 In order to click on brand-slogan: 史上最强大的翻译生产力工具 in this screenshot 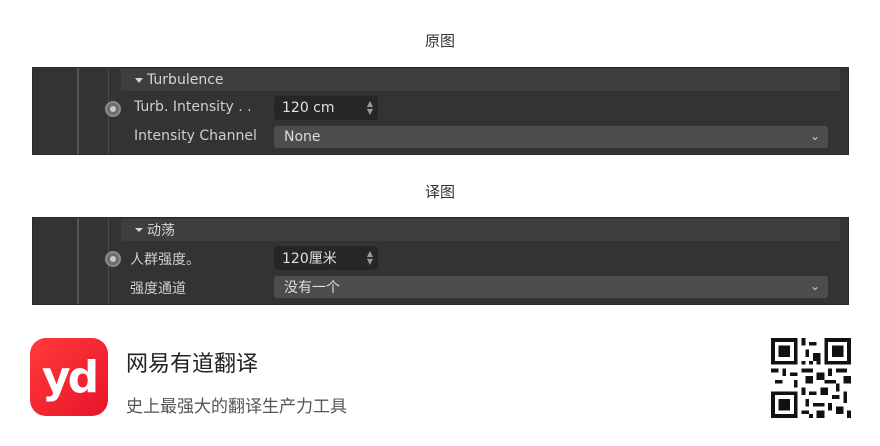, I will do `click(236, 407)`.